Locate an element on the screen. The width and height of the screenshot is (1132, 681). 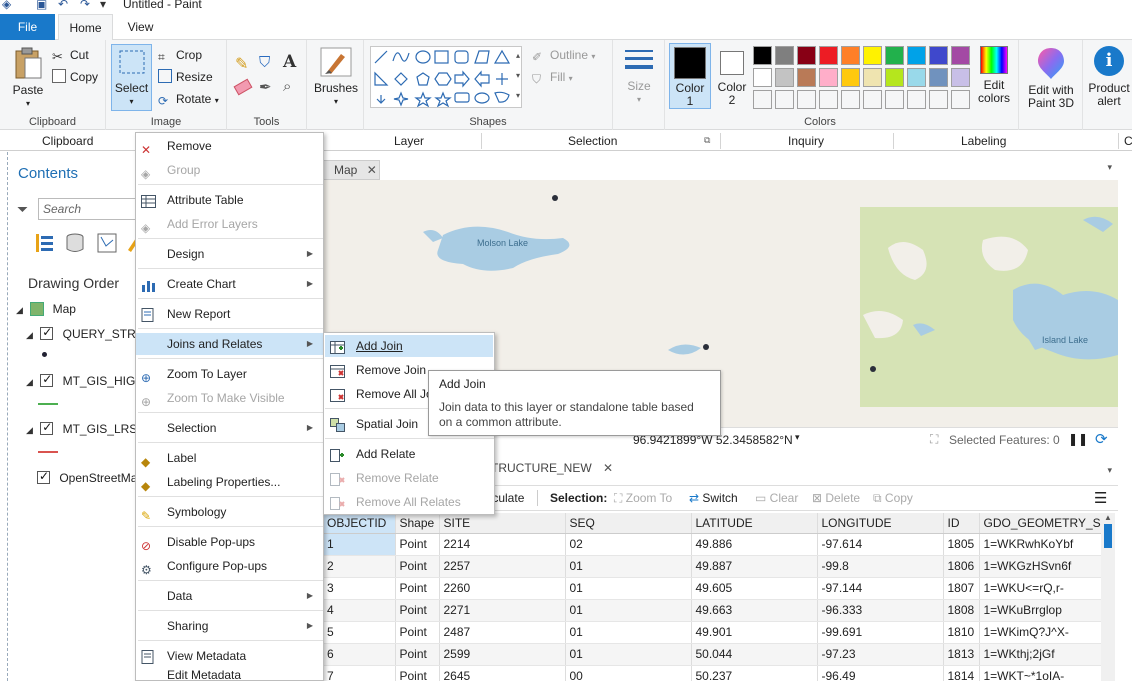
table-cell: 1813 is located at coordinates (961, 654).